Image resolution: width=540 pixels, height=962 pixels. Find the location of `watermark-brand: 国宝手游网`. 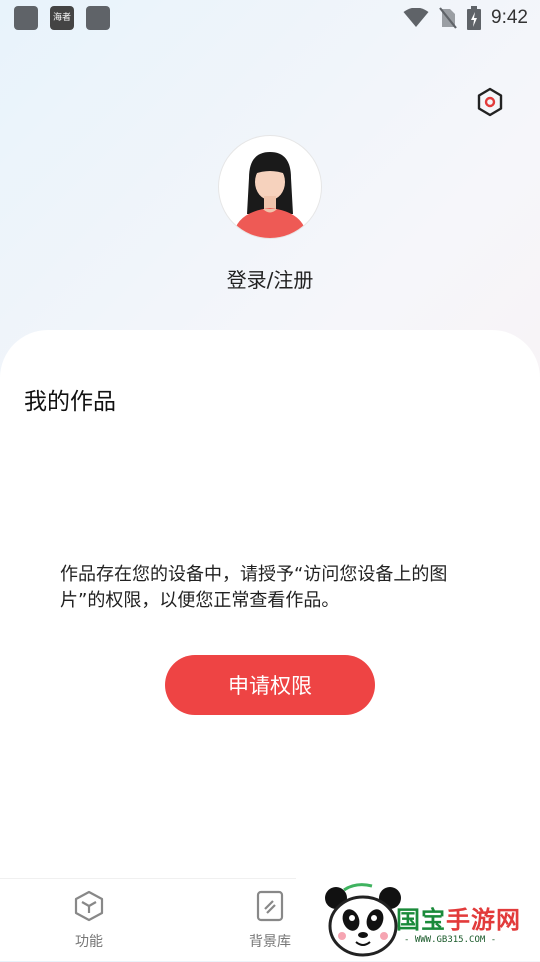

watermark-brand: 国宝手游网 is located at coordinates (458, 920).